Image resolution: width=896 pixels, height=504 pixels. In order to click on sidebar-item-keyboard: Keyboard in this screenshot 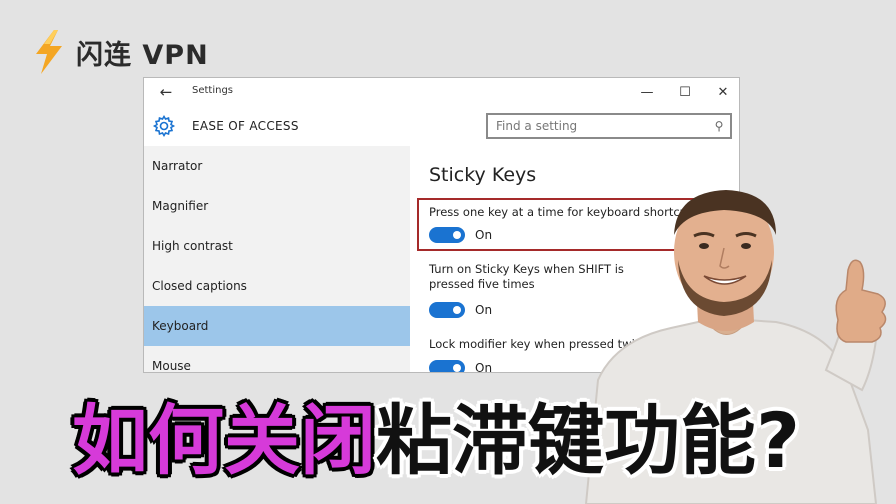, I will do `click(277, 326)`.